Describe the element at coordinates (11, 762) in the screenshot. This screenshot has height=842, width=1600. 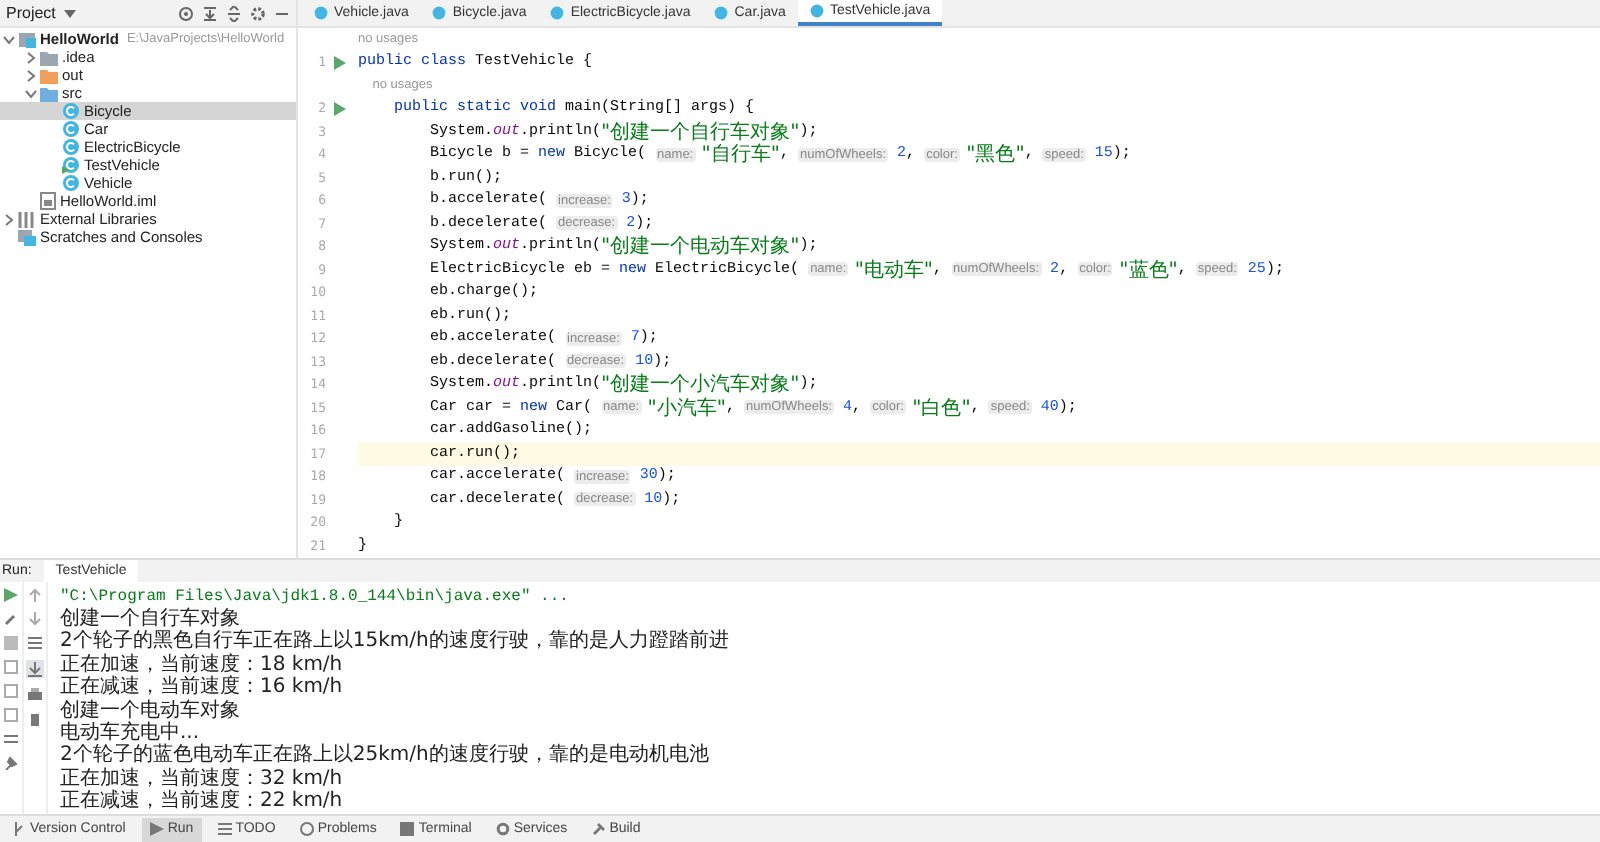
I see `pin-icon` at that location.